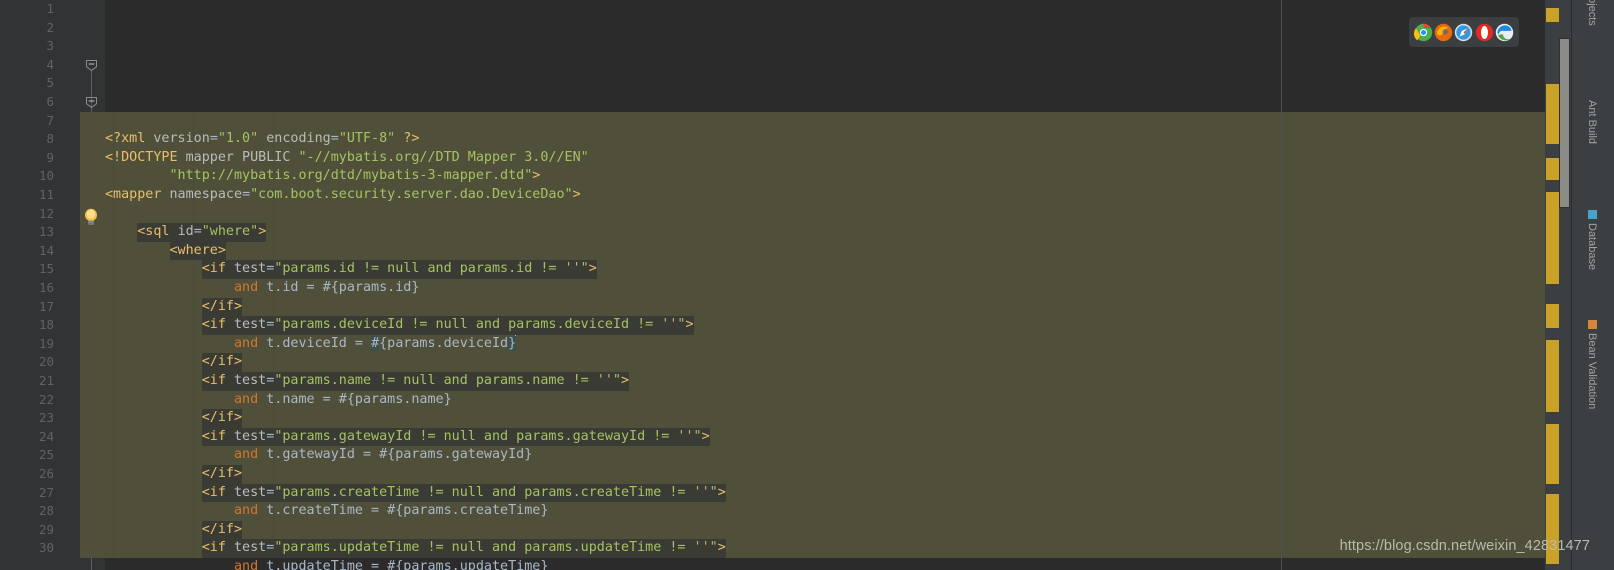 Image resolution: width=1614 pixels, height=570 pixels. What do you see at coordinates (1592, 371) in the screenshot?
I see `tool-window-label: Bean Validation` at bounding box center [1592, 371].